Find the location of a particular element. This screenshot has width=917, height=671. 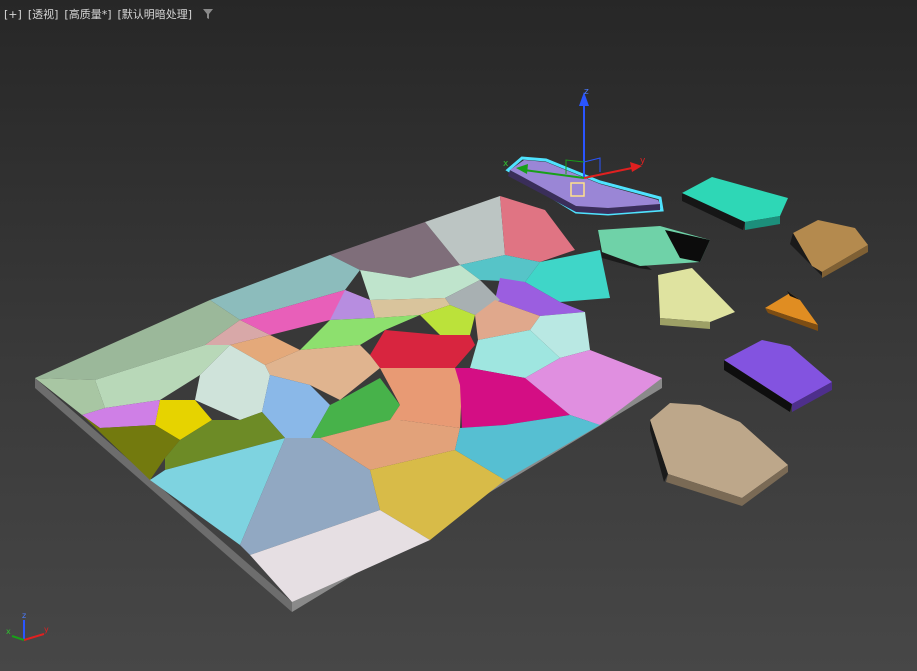

gizmo-y-label: y is located at coordinates (643, 161).